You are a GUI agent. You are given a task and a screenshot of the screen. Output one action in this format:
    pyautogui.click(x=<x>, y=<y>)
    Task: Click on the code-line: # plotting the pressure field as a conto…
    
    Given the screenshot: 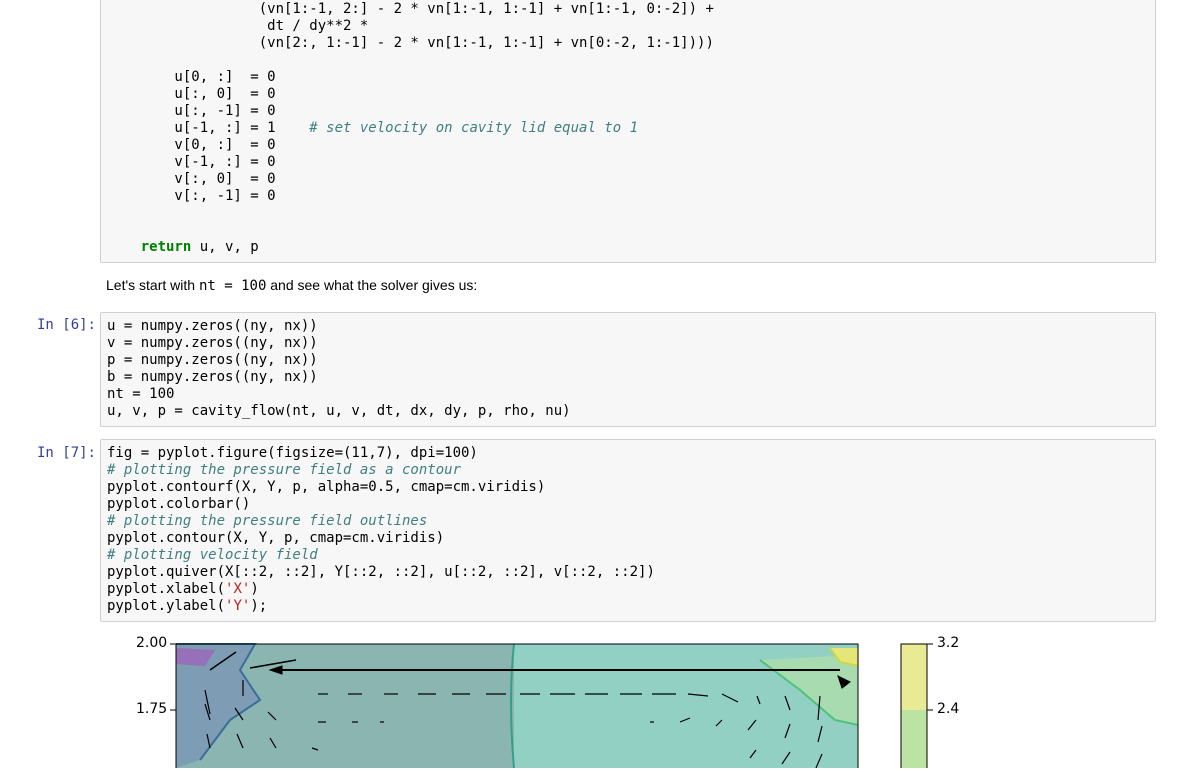 What is the action you would take?
    pyautogui.click(x=284, y=470)
    